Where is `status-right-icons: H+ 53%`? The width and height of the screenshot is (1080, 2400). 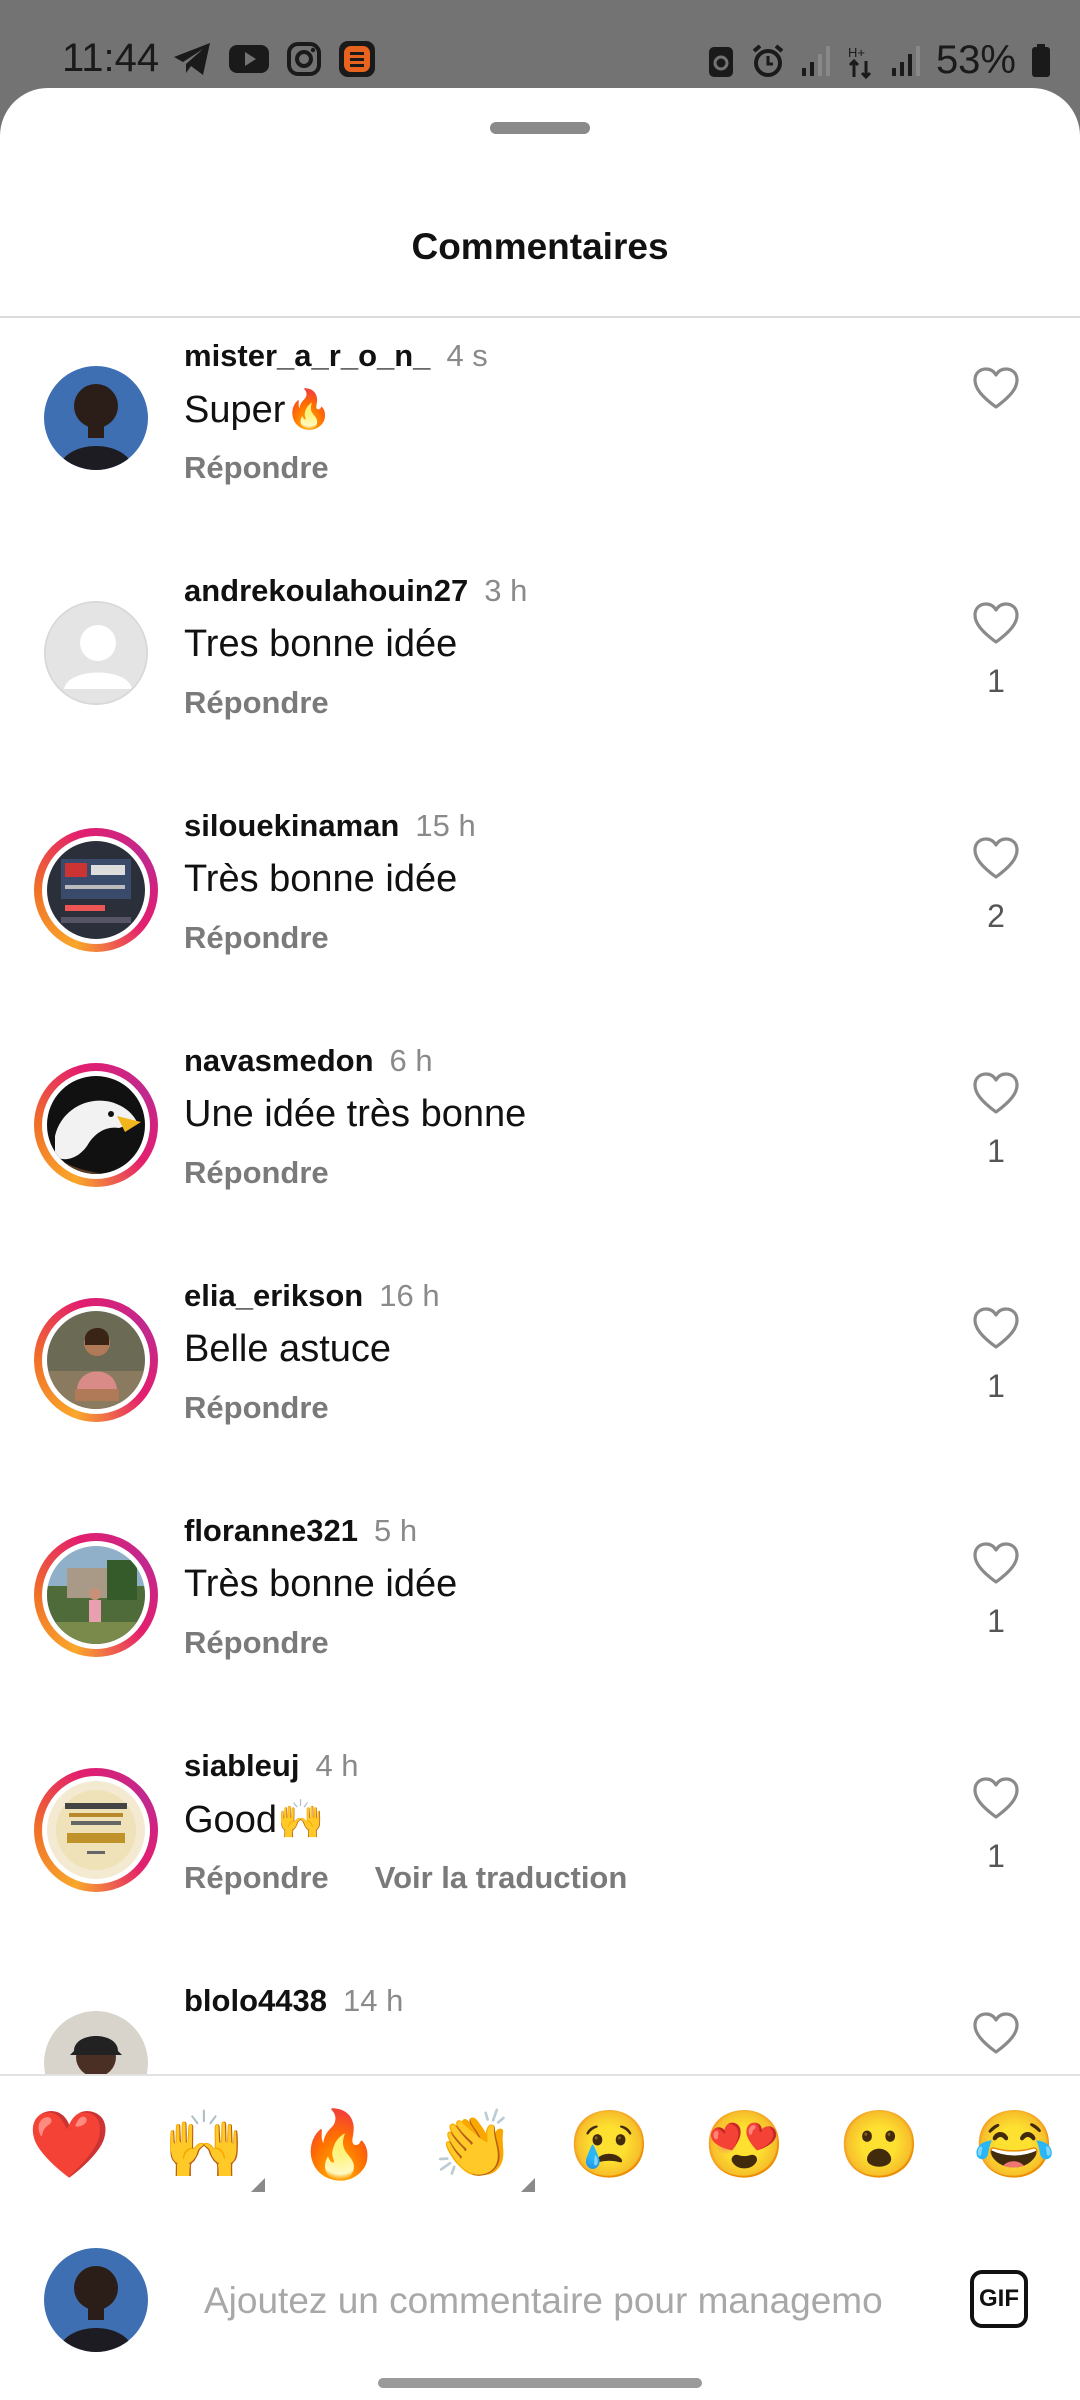
status-right-icons: H+ 53% is located at coordinates (879, 60).